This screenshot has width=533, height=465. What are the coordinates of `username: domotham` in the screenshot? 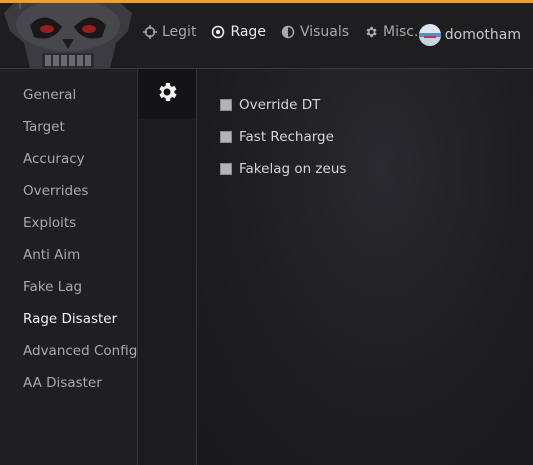 It's located at (482, 35).